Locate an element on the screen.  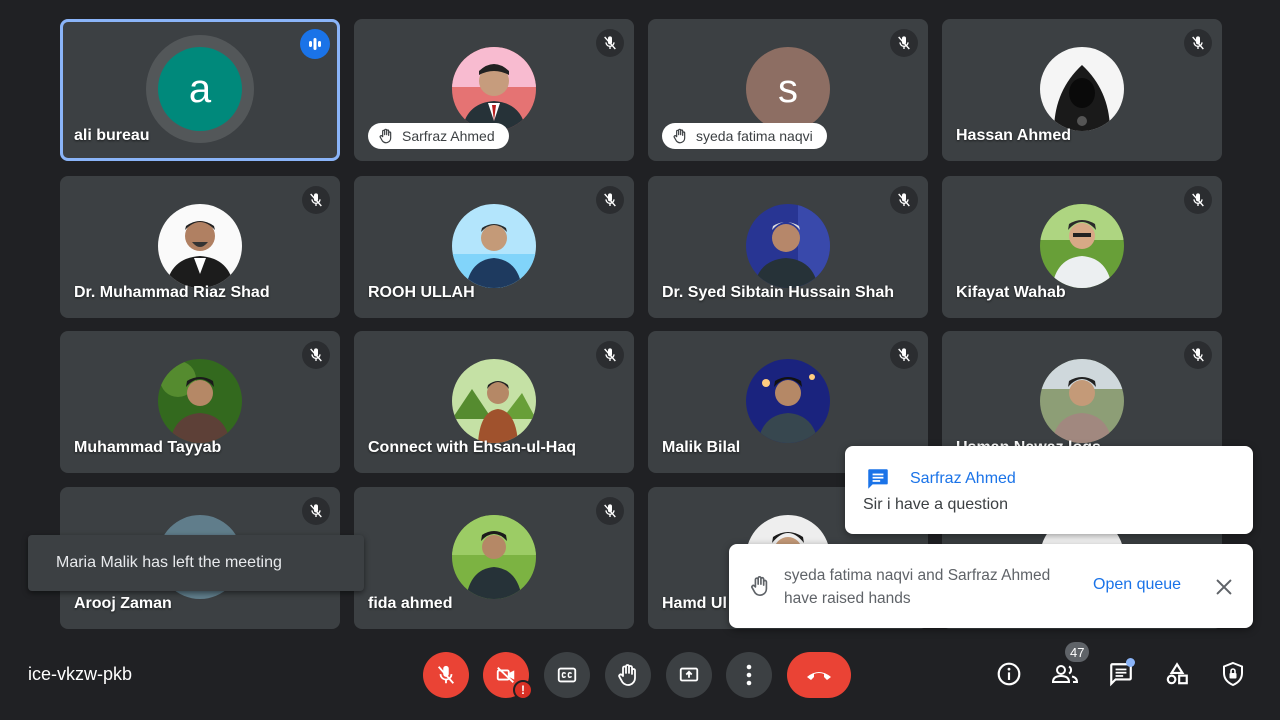
raise-hand-button is located at coordinates (628, 675).